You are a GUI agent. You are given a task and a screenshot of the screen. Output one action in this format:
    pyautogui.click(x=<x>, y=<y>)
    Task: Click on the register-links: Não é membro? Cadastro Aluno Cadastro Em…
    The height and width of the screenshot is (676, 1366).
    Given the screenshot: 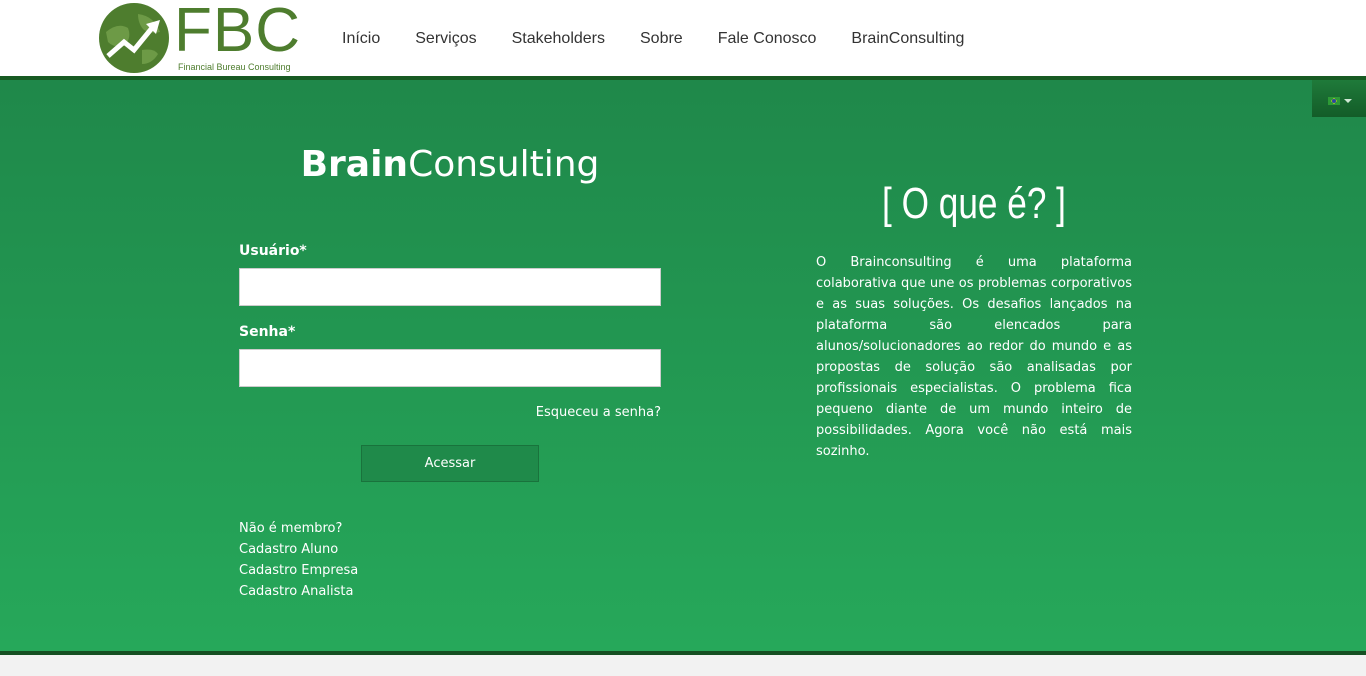 What is the action you would take?
    pyautogui.click(x=298, y=560)
    